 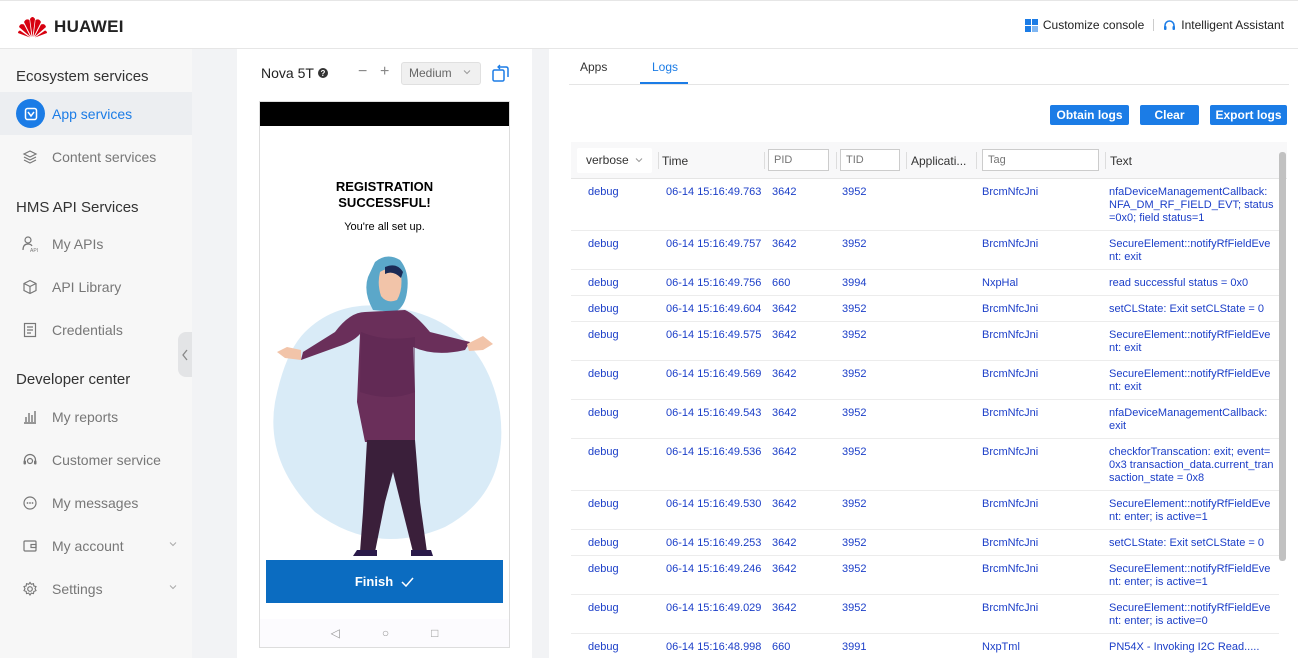 I want to click on document-icon, so click(x=30, y=330).